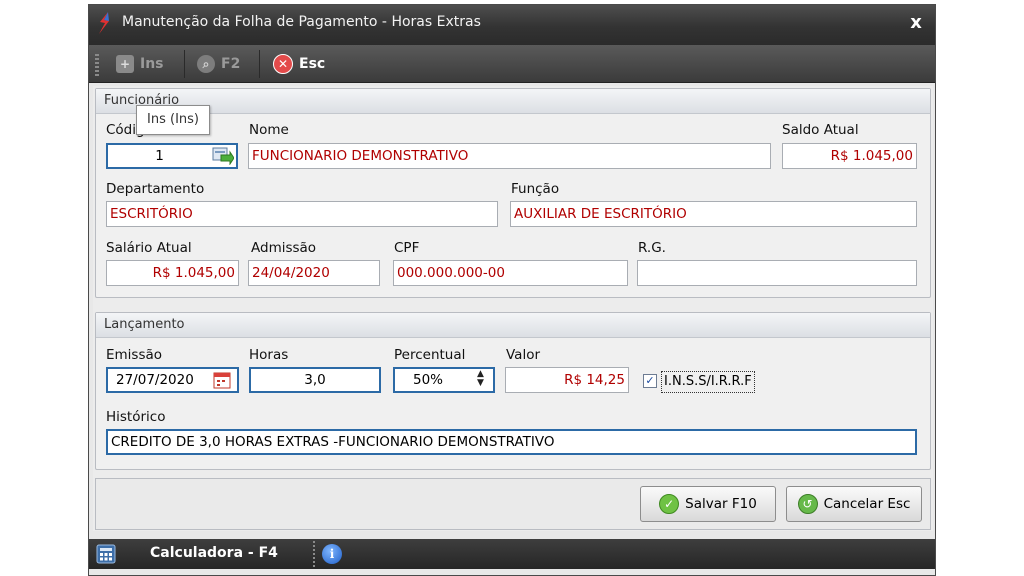 The width and height of the screenshot is (1024, 576). Describe the element at coordinates (535, 189) in the screenshot. I see `funcao-label: Função` at that location.